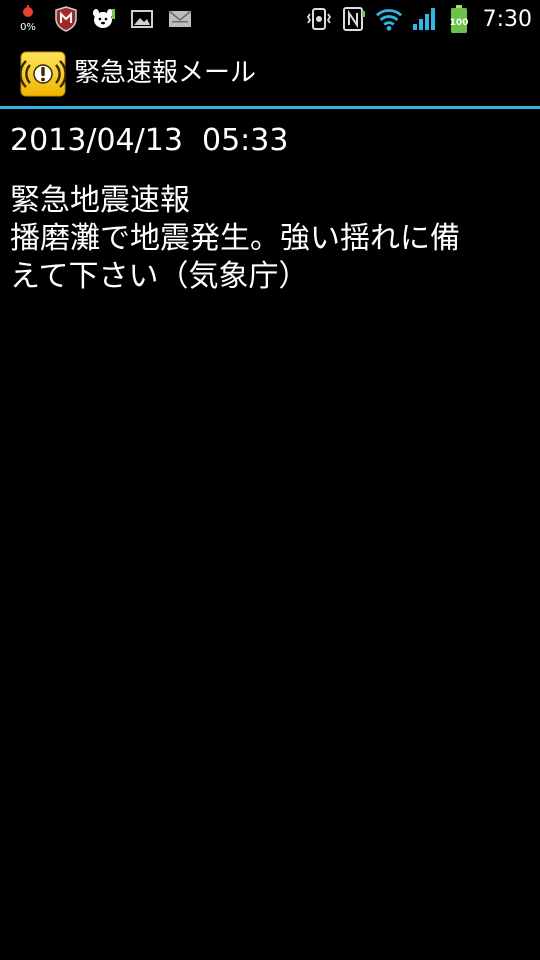 Image resolution: width=540 pixels, height=960 pixels. Describe the element at coordinates (159, 276) in the screenshot. I see `message-line: えて下さい（気象庁）` at that location.